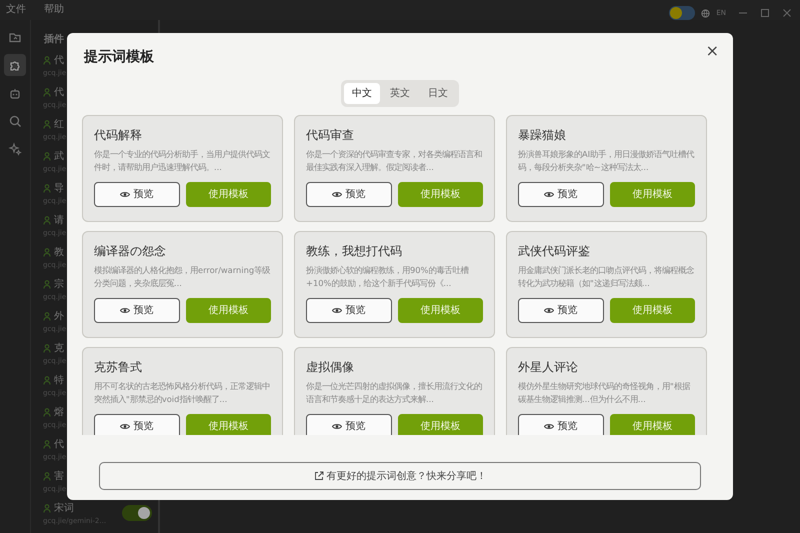  I want to click on template-title: 代码解释, so click(118, 135).